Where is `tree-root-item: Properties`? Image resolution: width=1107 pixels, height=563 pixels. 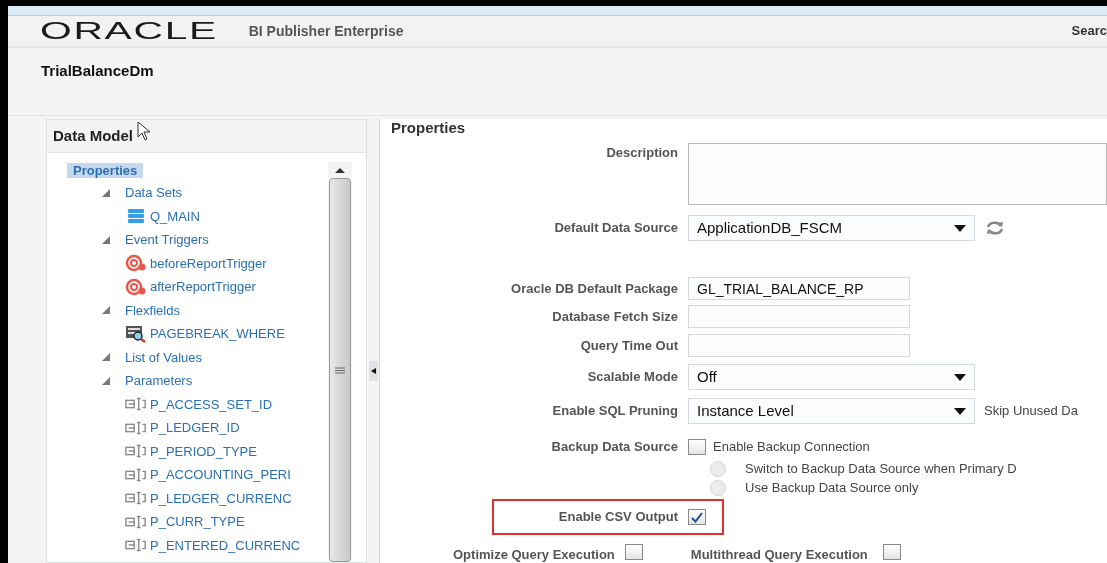
tree-root-item: Properties is located at coordinates (105, 170).